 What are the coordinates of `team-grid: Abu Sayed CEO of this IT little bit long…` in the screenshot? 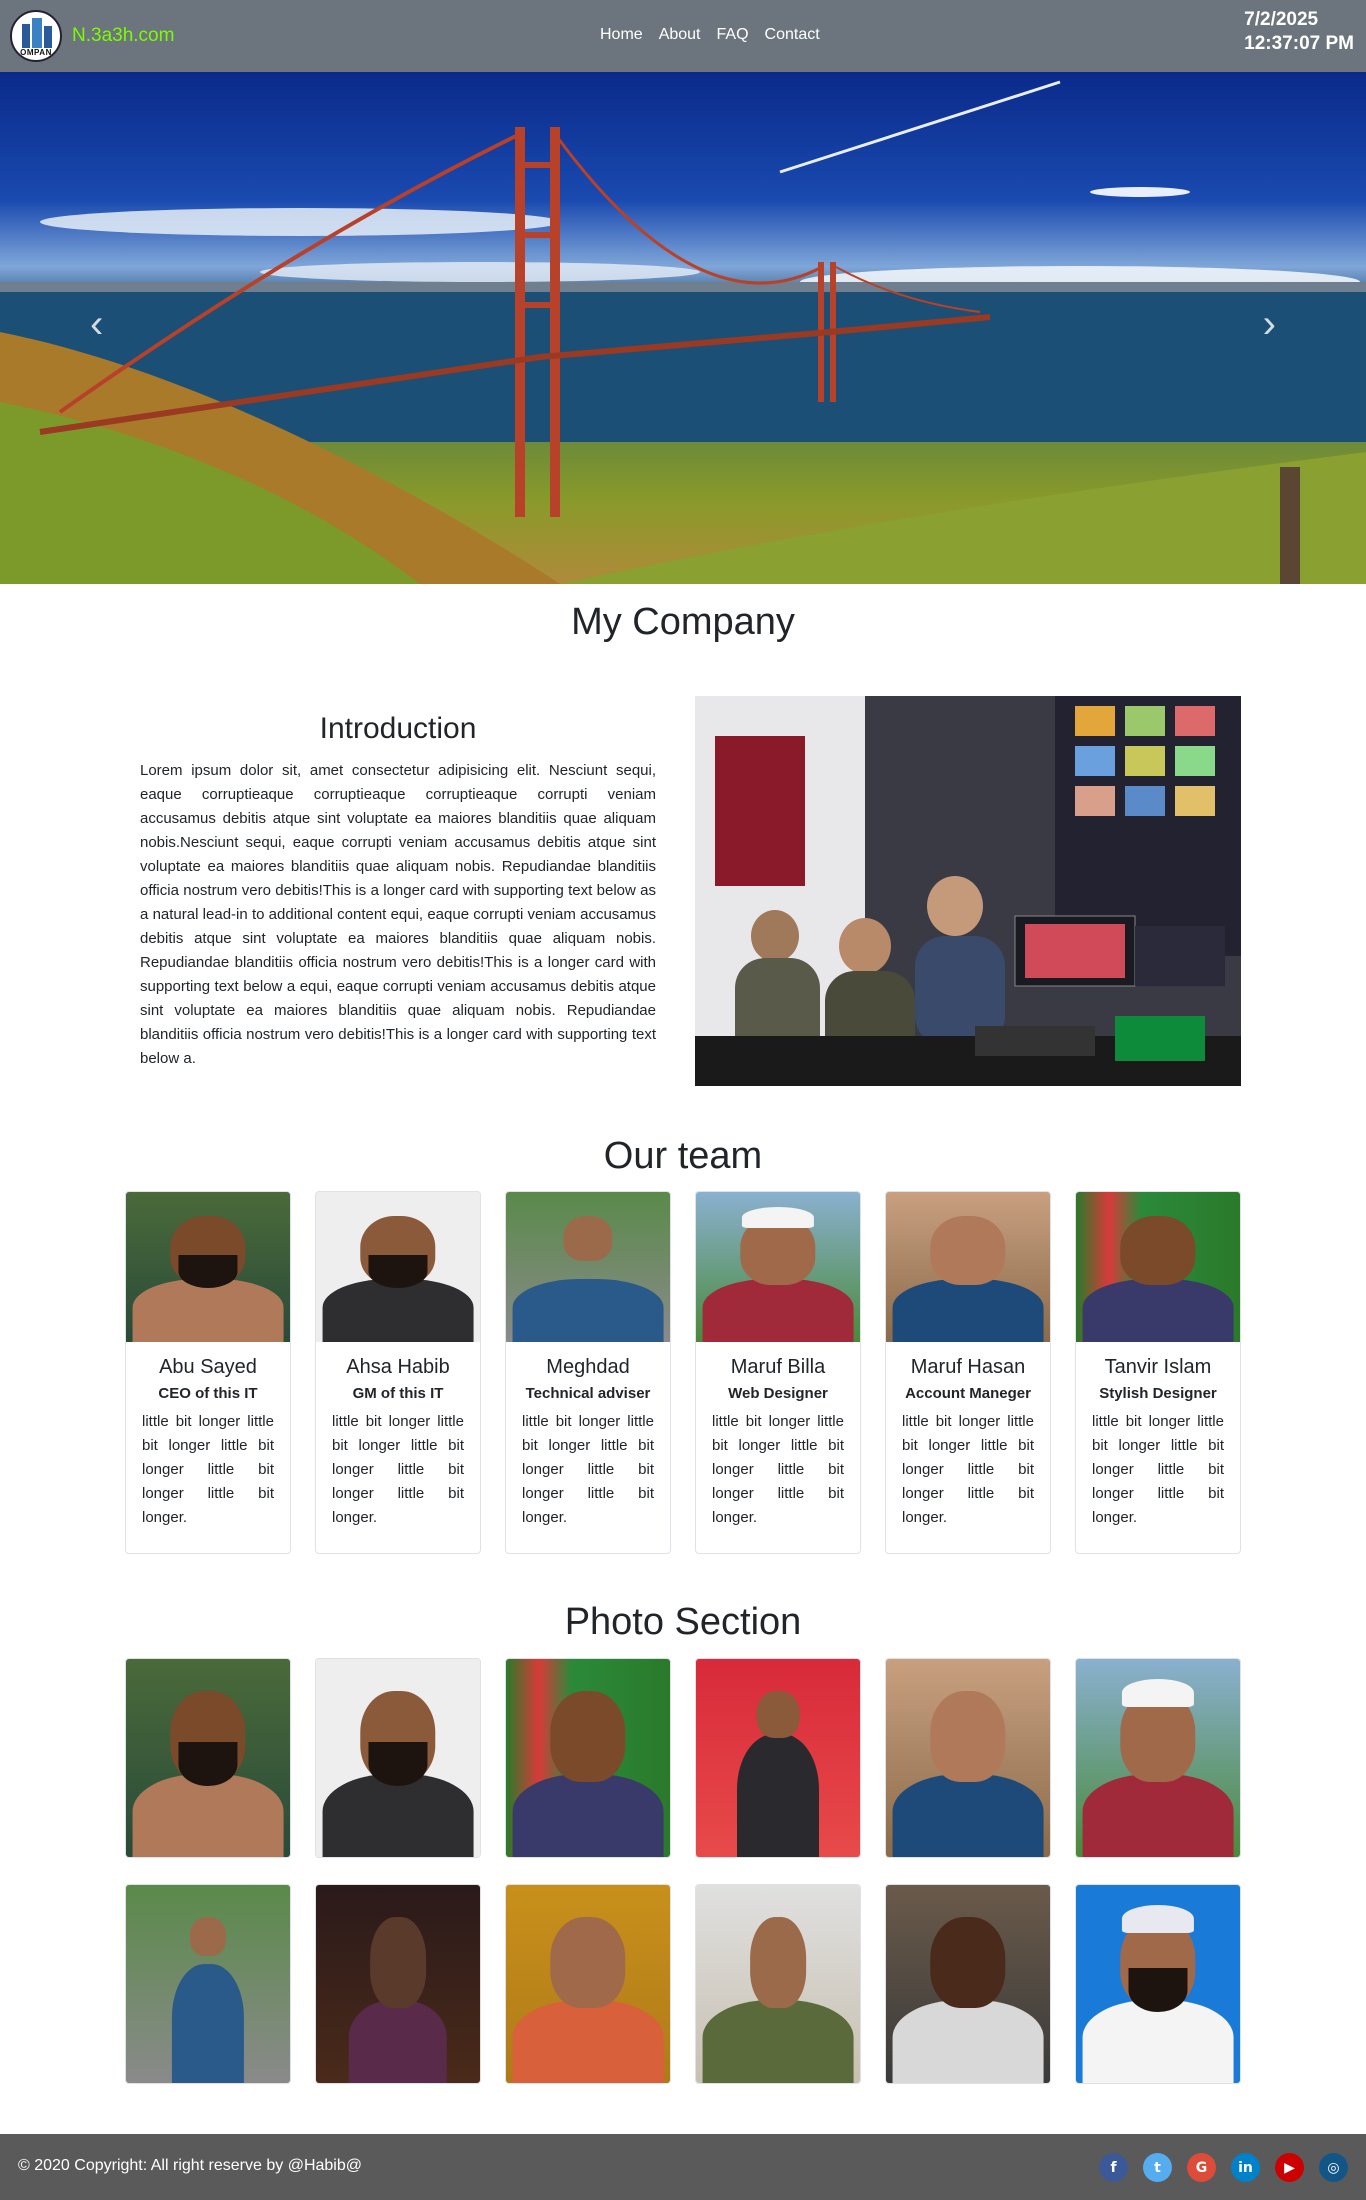 It's located at (683, 1372).